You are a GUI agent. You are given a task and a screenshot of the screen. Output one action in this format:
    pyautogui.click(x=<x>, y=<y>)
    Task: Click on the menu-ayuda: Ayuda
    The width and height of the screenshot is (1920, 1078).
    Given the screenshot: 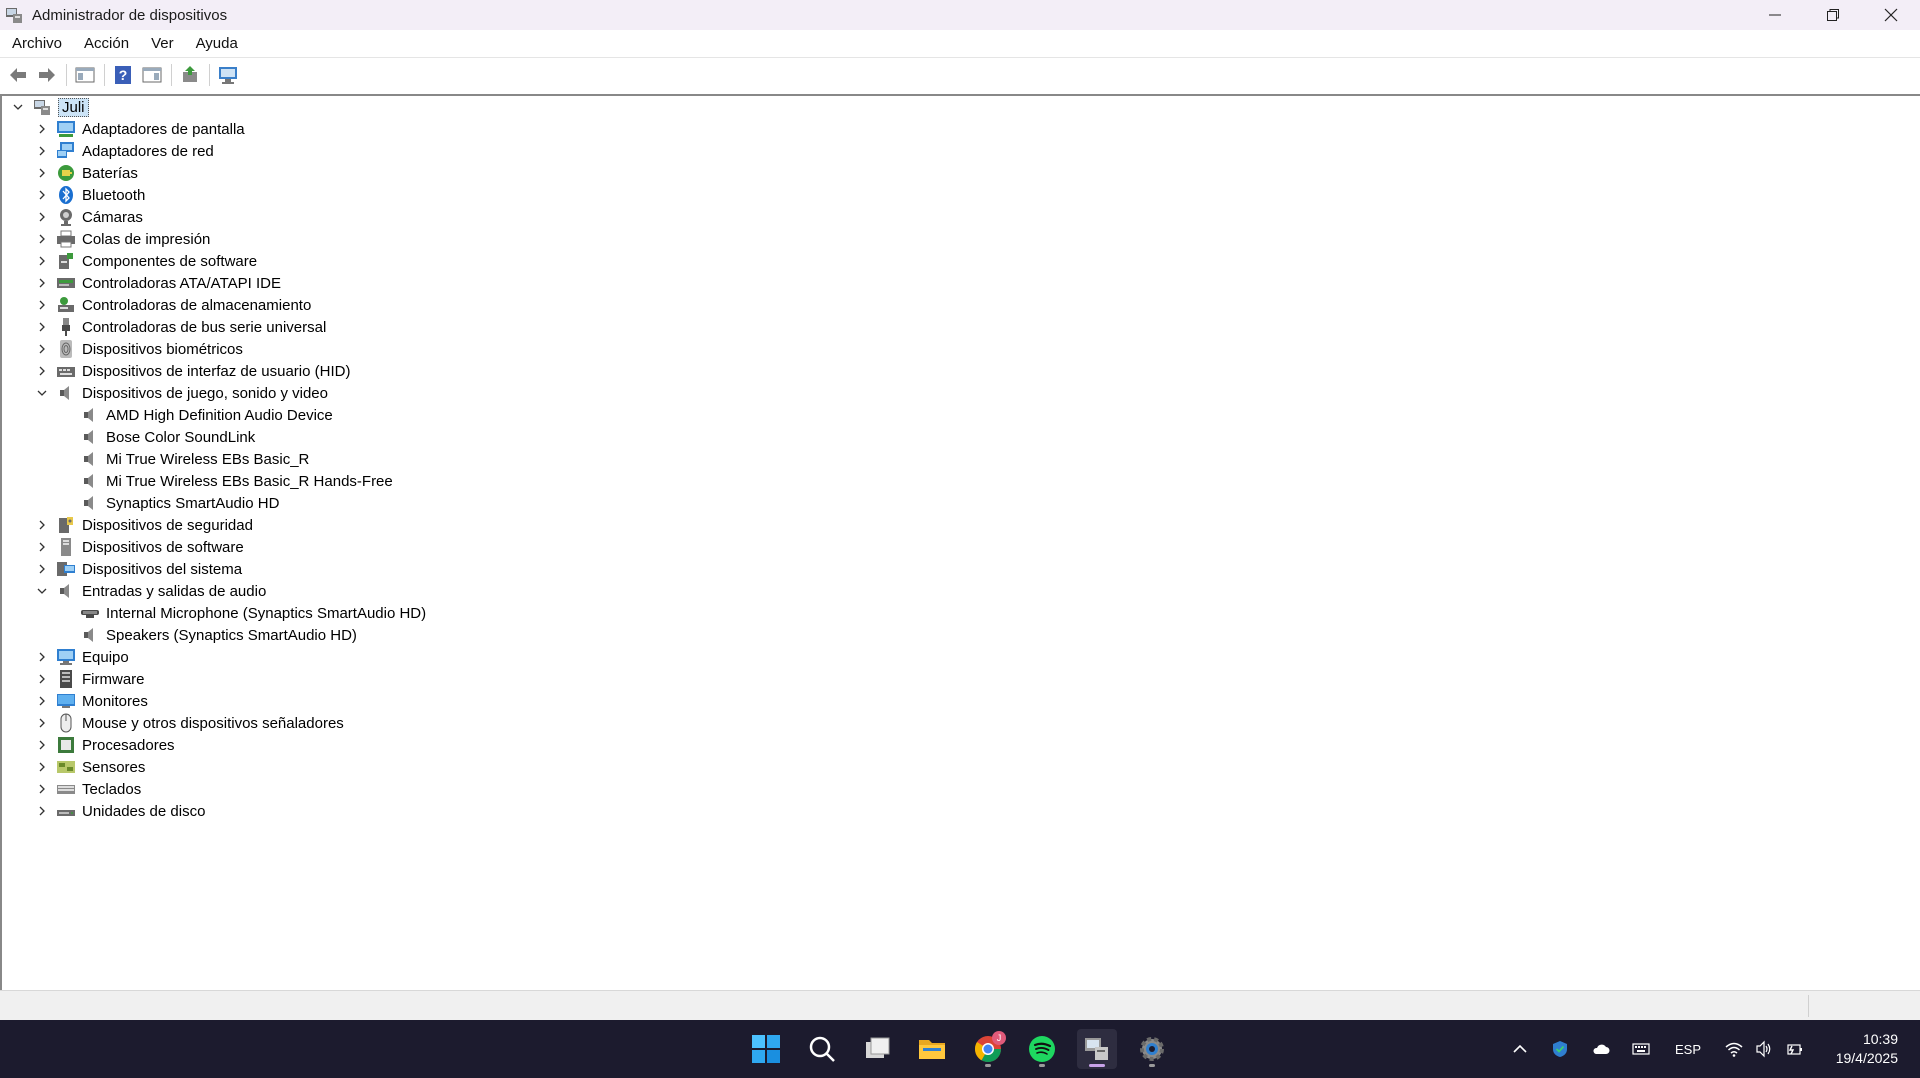 What is the action you would take?
    pyautogui.click(x=216, y=43)
    